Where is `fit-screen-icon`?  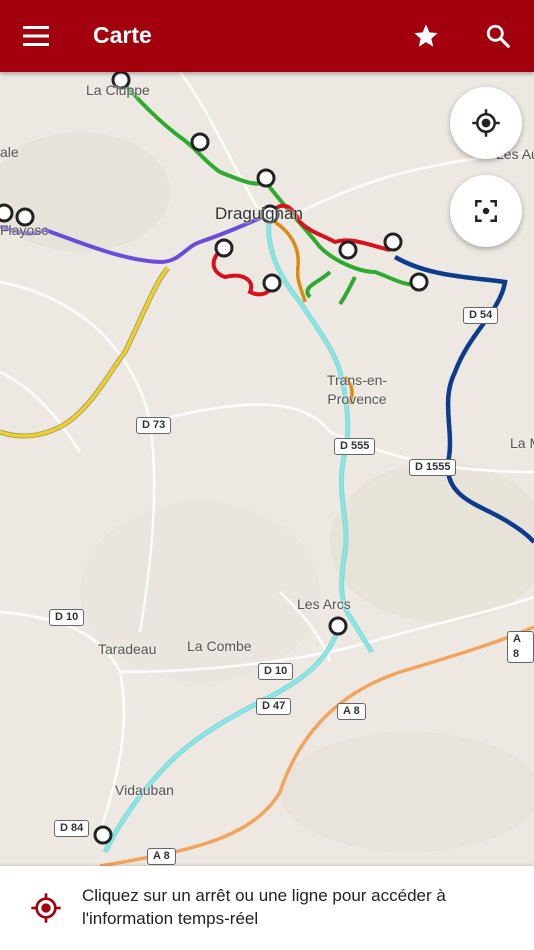 fit-screen-icon is located at coordinates (486, 211).